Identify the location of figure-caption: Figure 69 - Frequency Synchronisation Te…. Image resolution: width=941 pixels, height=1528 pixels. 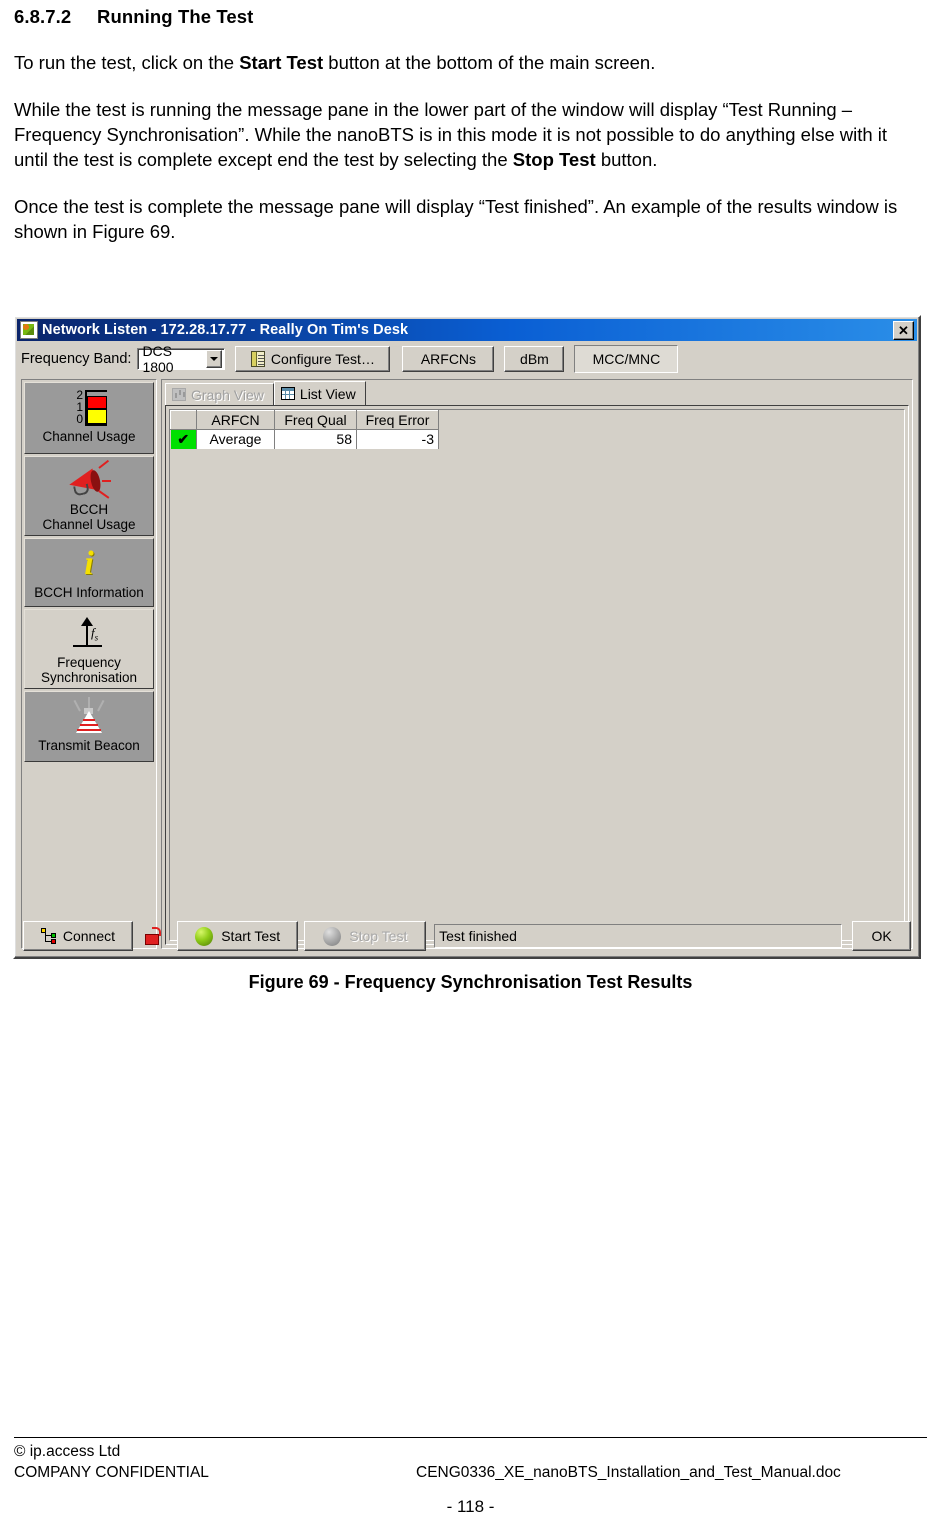
(470, 982).